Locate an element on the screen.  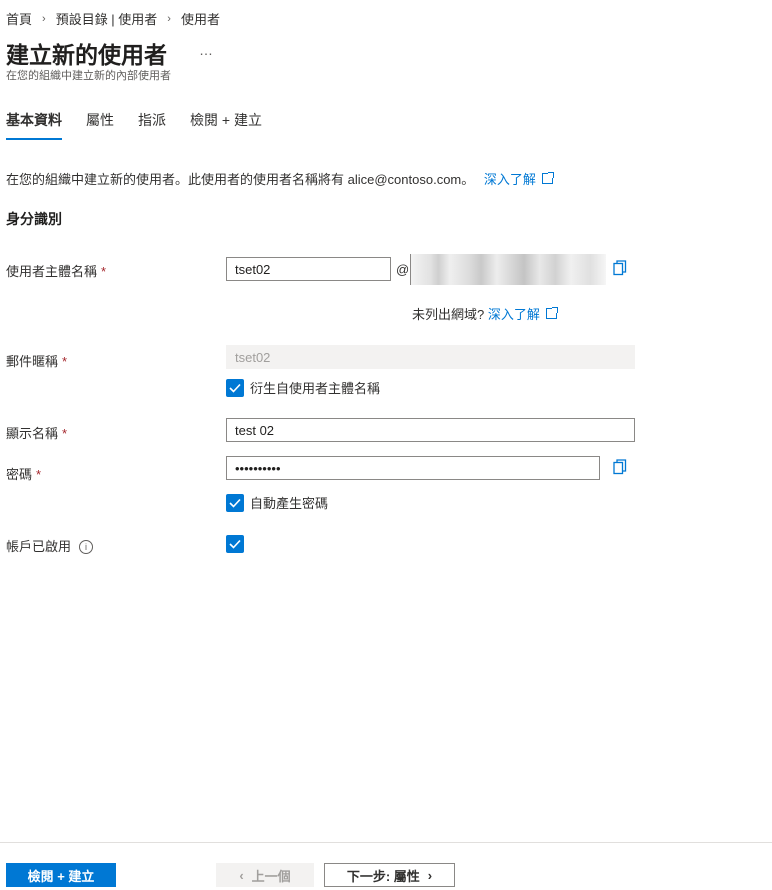
mail-nickname-input is located at coordinates (430, 357).